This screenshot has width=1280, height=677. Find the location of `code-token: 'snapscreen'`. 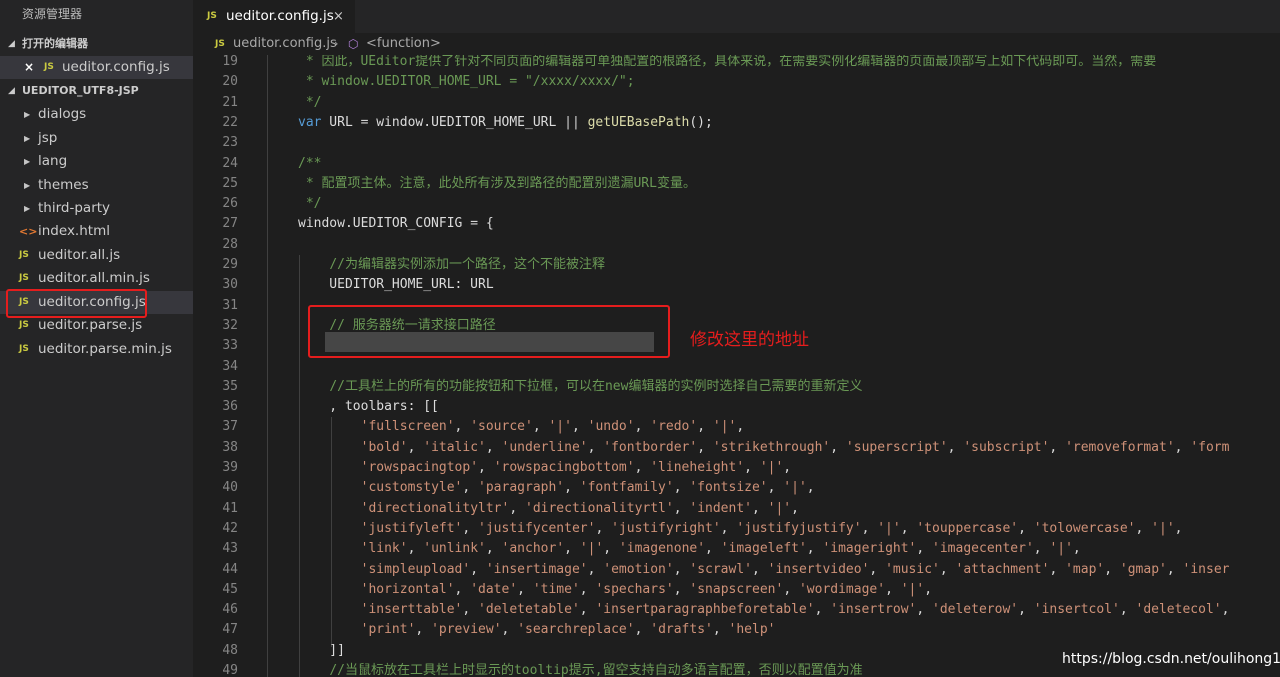

code-token: 'snapscreen' is located at coordinates (736, 589).